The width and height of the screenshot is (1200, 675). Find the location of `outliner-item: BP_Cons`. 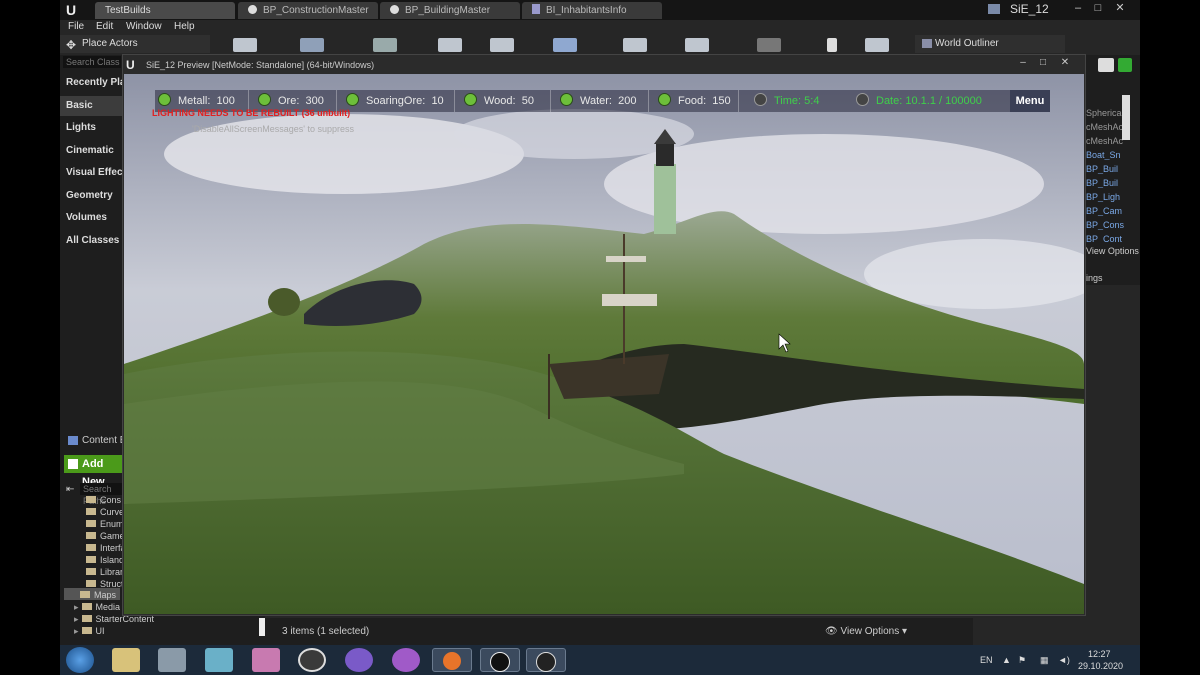

outliner-item: BP_Cons is located at coordinates (1111, 225).